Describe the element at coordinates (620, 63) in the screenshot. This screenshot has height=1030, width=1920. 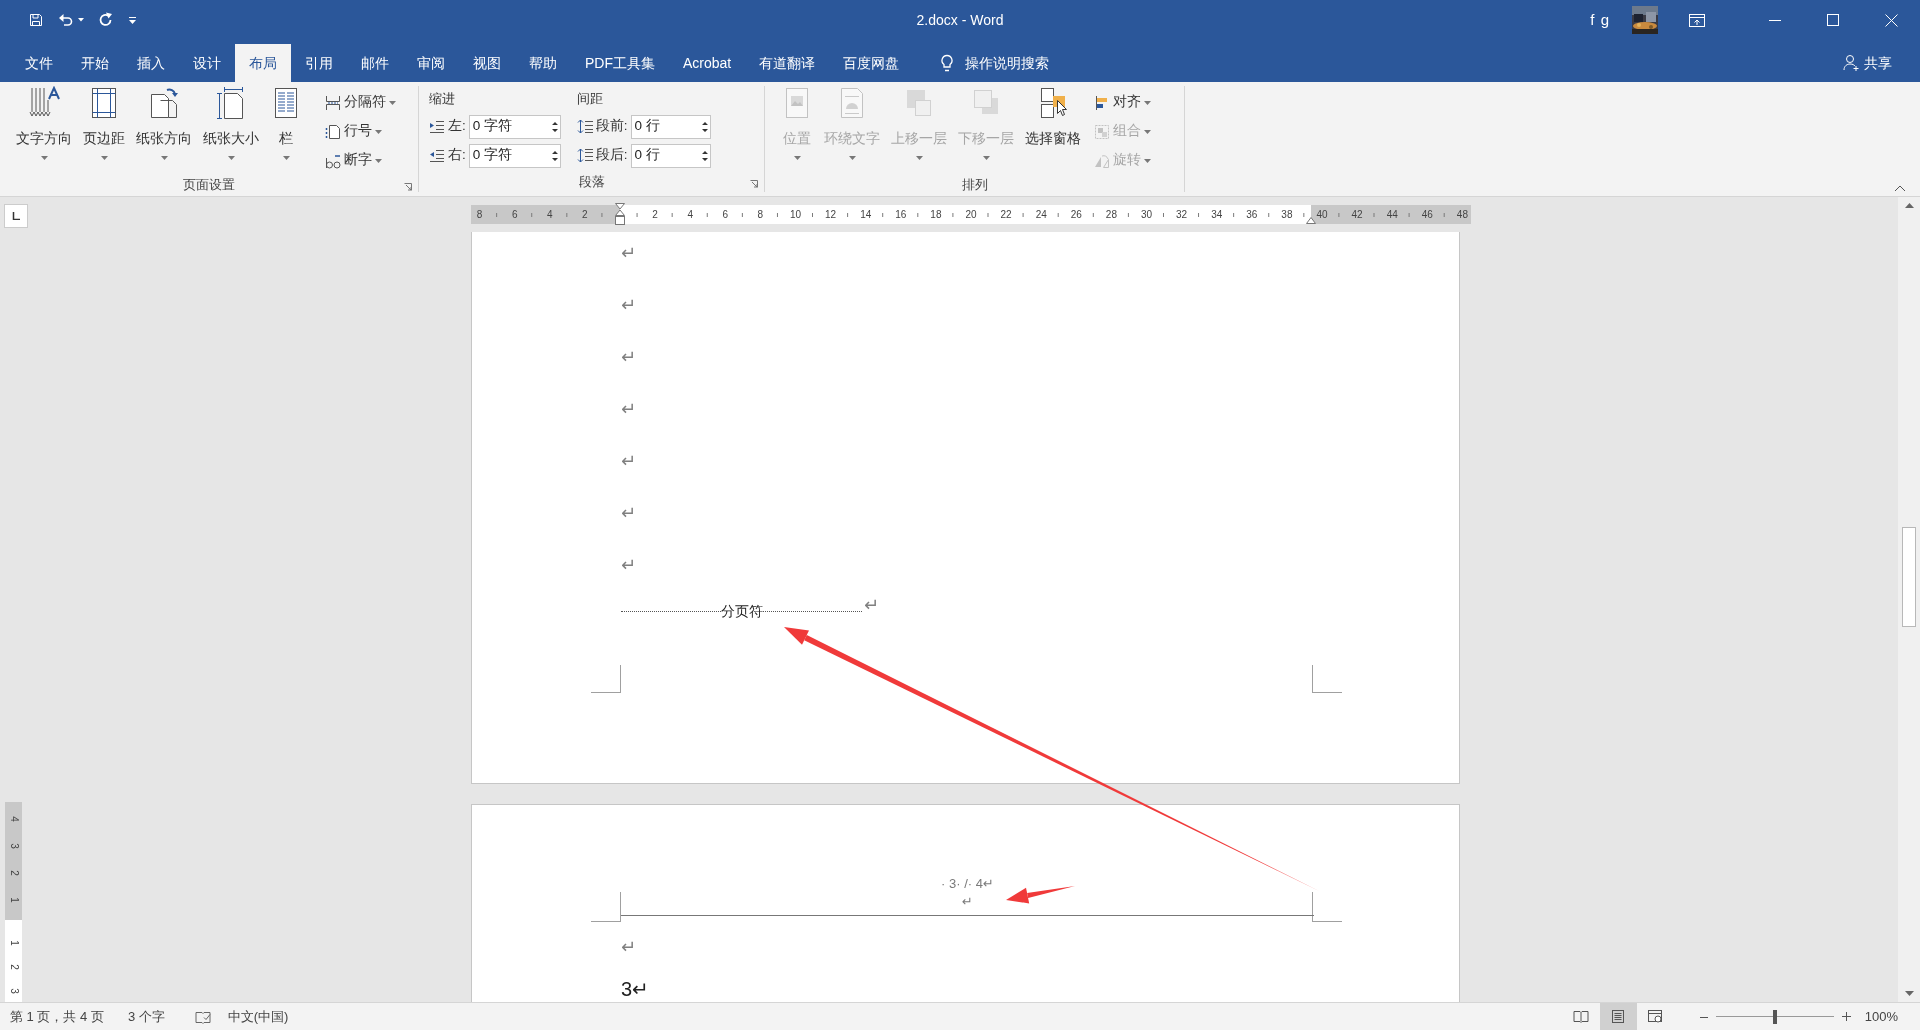
I see `ribbon-tab: PDF工具集` at that location.